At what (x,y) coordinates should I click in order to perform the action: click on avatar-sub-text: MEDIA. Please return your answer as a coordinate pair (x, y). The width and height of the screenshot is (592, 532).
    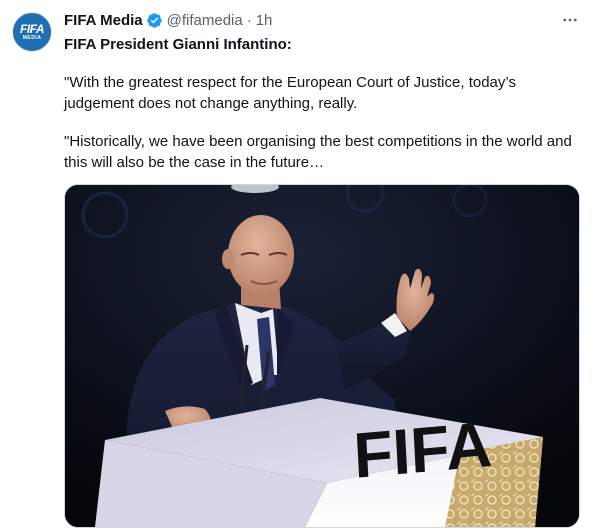
    Looking at the image, I should click on (32, 37).